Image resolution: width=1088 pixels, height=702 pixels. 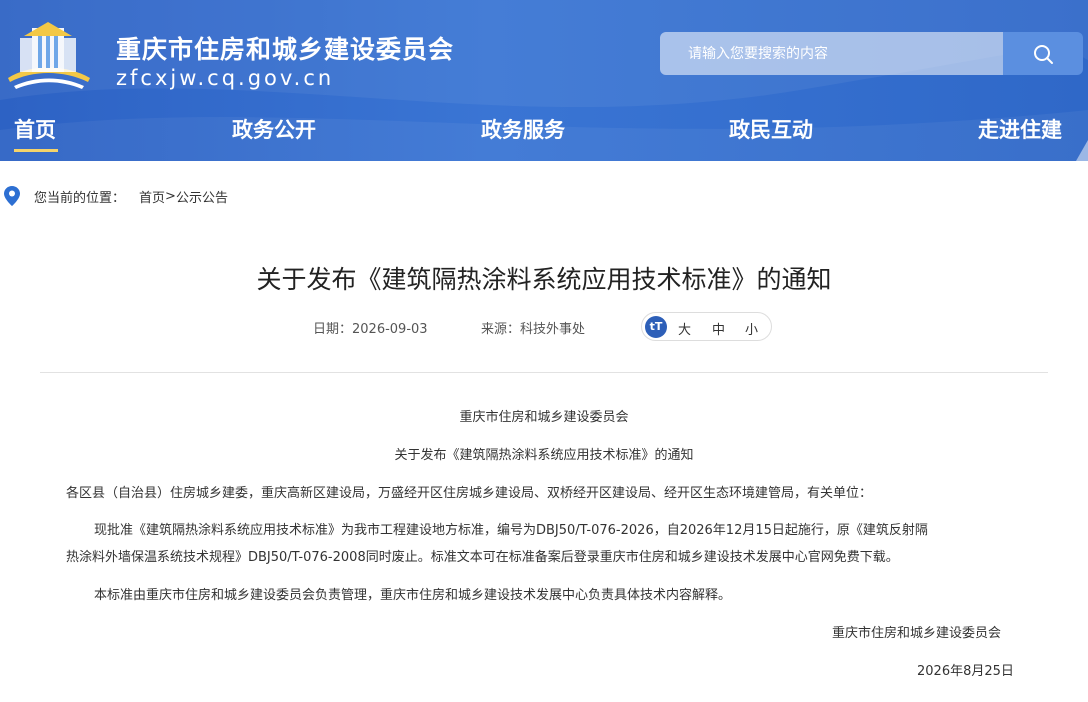 I want to click on content-divider, so click(x=544, y=372).